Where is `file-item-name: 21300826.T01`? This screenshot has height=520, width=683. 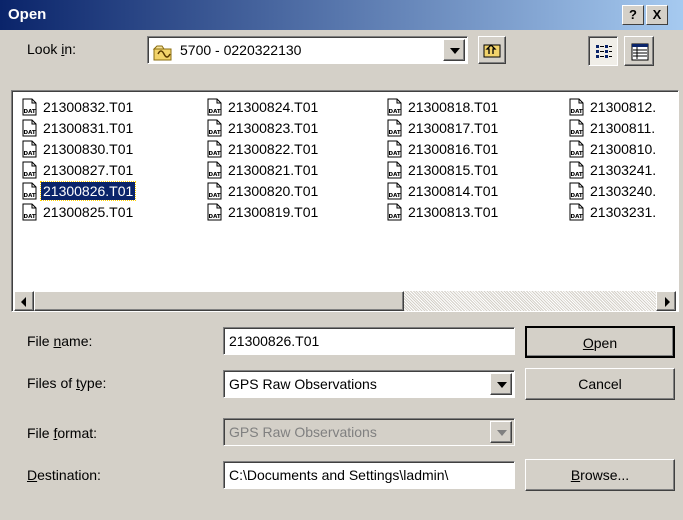
file-item-name: 21300826.T01 is located at coordinates (88, 191).